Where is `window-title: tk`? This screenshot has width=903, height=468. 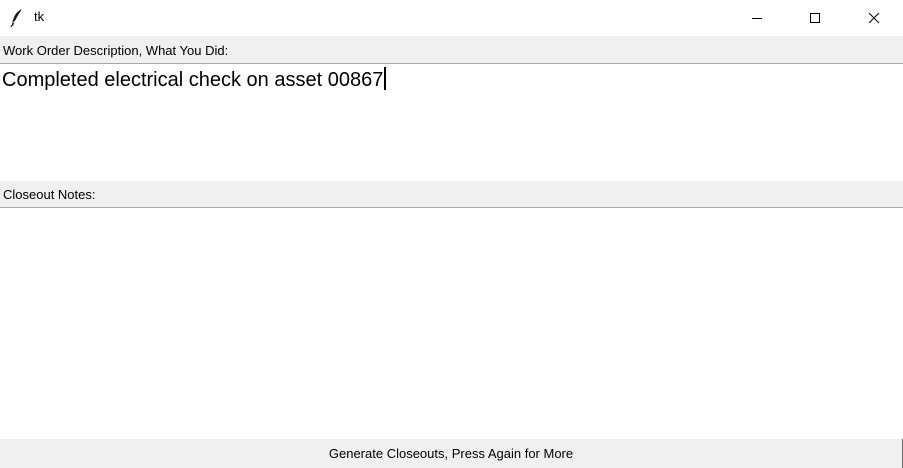 window-title: tk is located at coordinates (39, 16).